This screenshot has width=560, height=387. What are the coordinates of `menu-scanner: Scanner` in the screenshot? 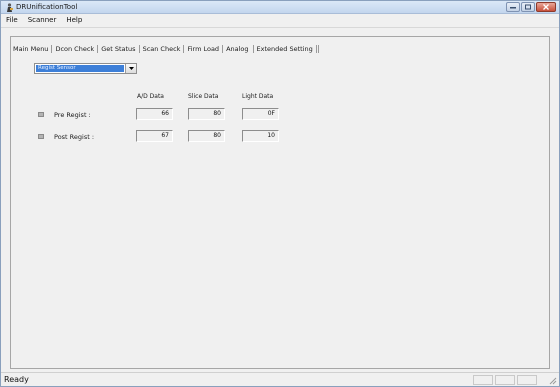 It's located at (42, 20).